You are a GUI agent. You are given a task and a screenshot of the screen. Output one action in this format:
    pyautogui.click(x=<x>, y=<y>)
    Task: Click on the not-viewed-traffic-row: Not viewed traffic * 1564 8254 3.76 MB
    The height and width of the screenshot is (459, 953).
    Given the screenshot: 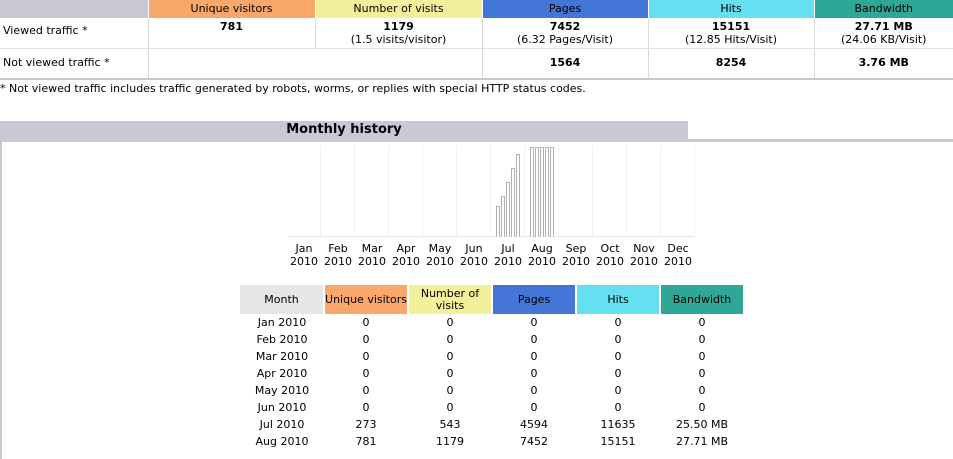 What is the action you would take?
    pyautogui.click(x=476, y=63)
    